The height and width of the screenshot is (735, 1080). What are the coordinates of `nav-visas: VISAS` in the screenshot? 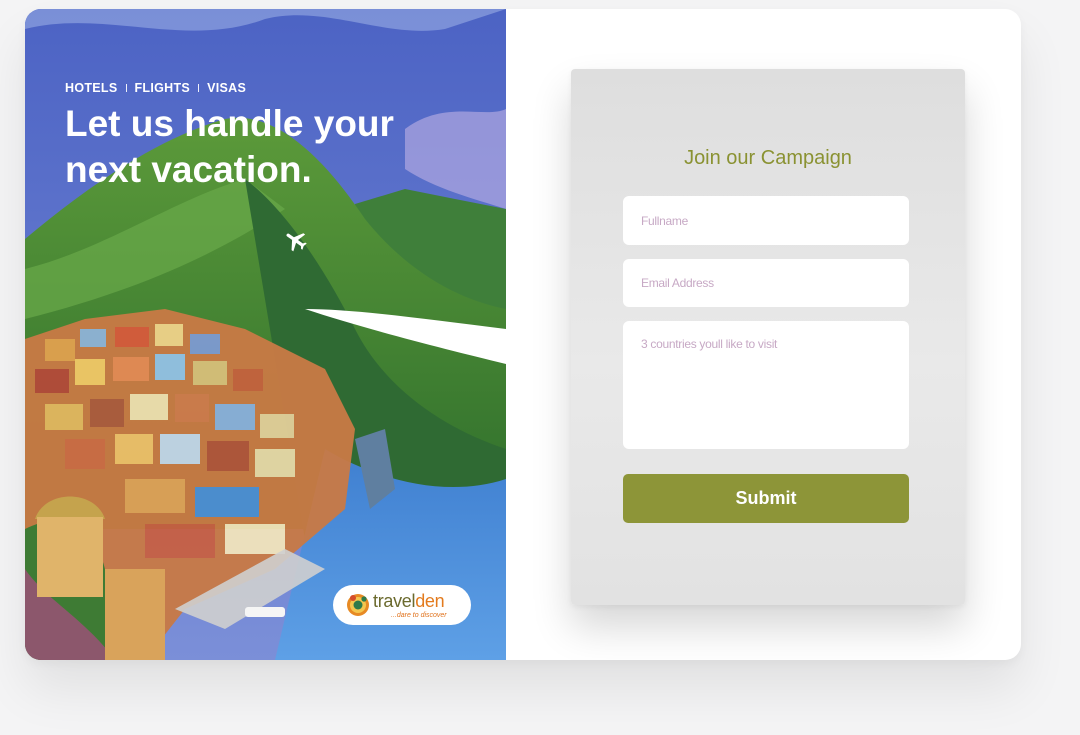 It's located at (226, 88).